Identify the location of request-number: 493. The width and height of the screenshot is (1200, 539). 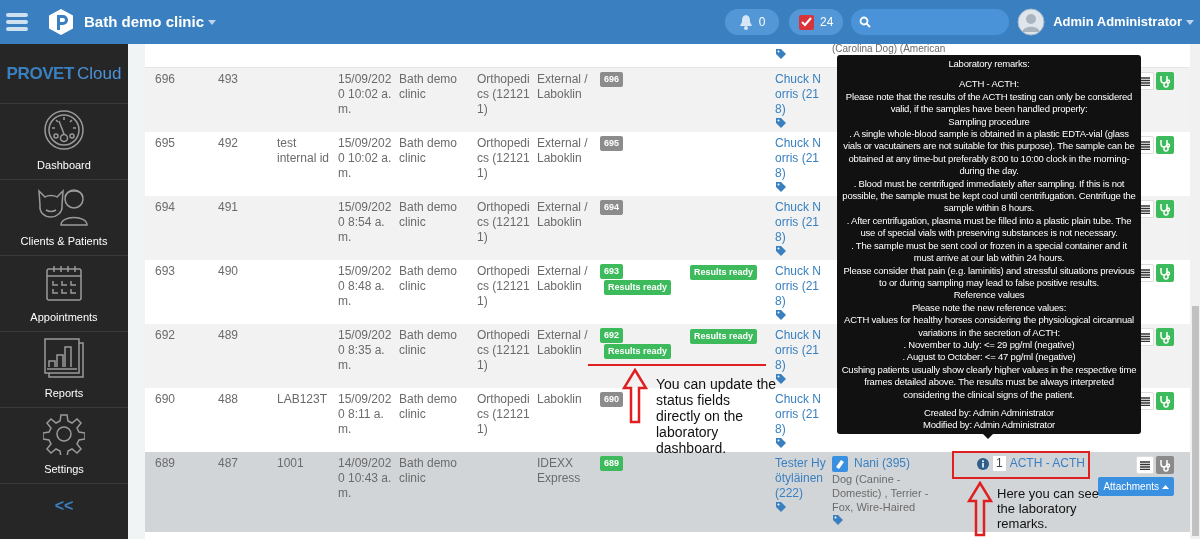
(229, 79).